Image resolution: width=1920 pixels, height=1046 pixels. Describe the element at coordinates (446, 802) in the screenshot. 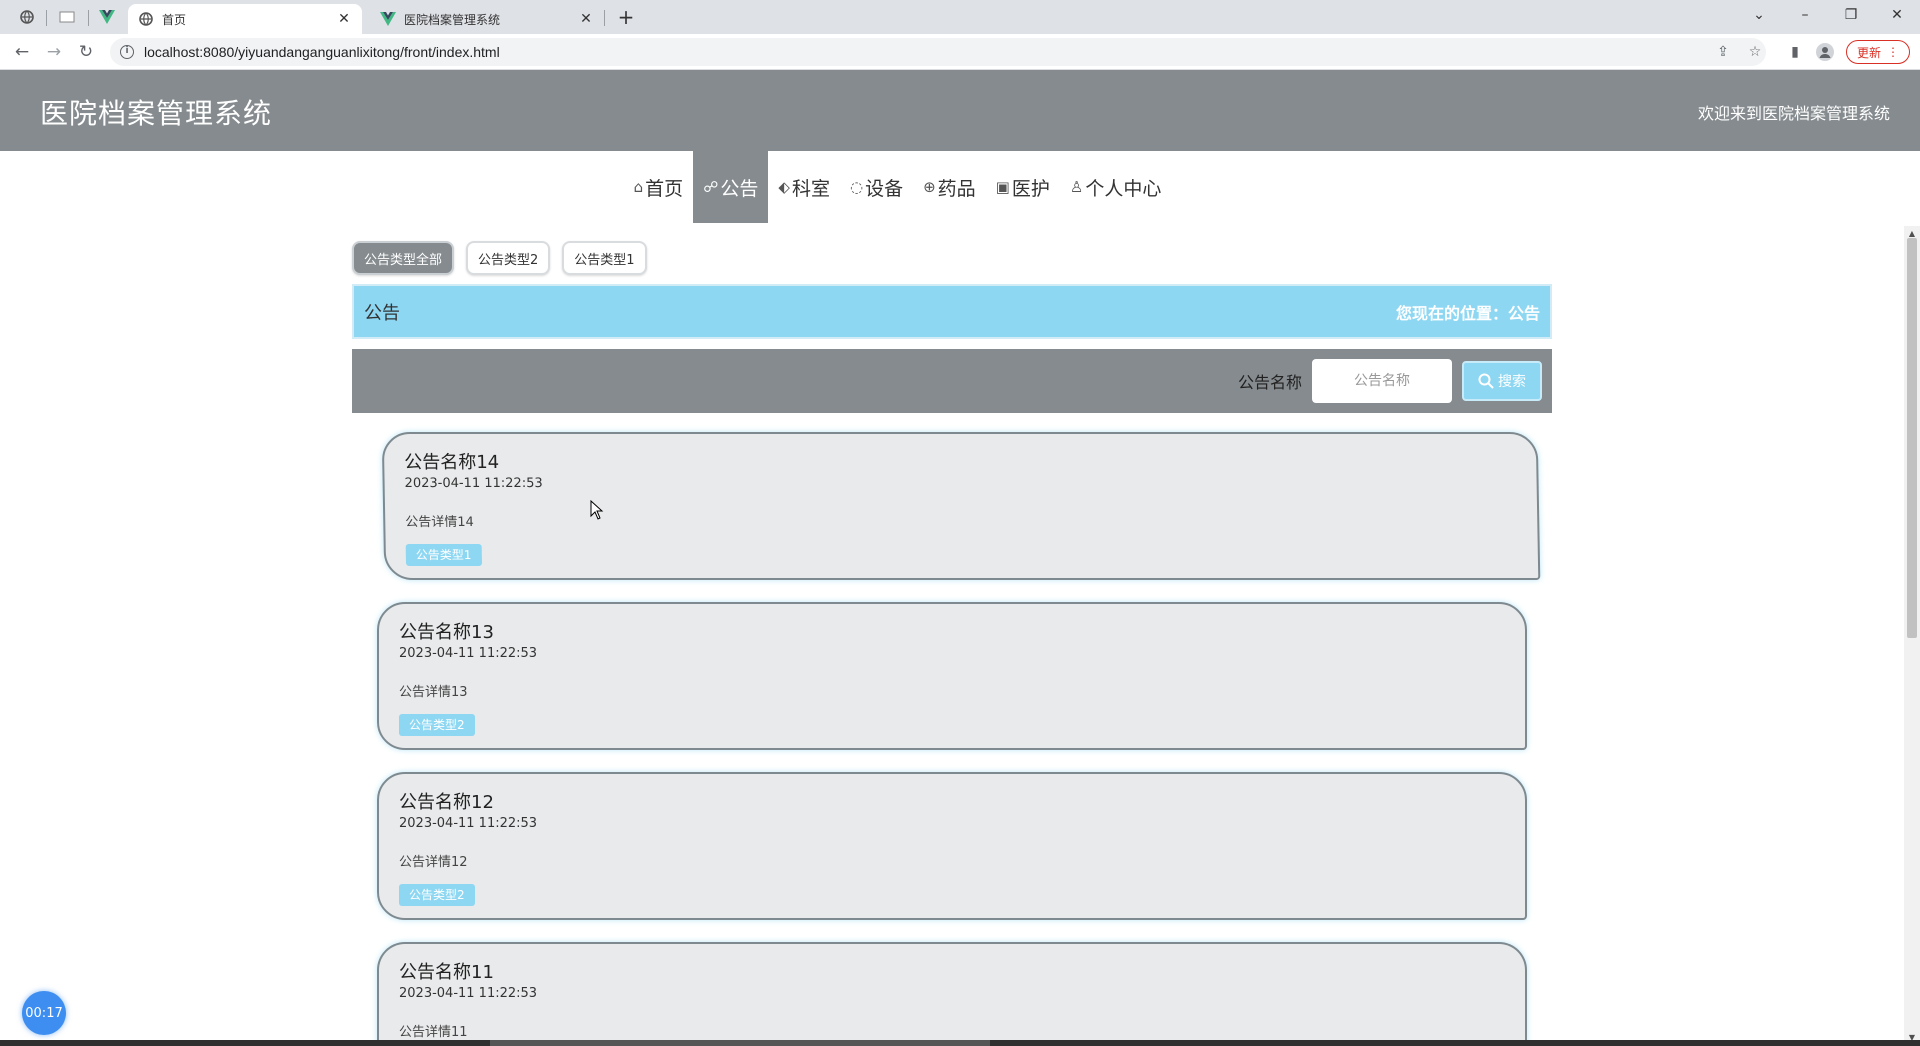

I see `news-title: 公告名称12` at that location.